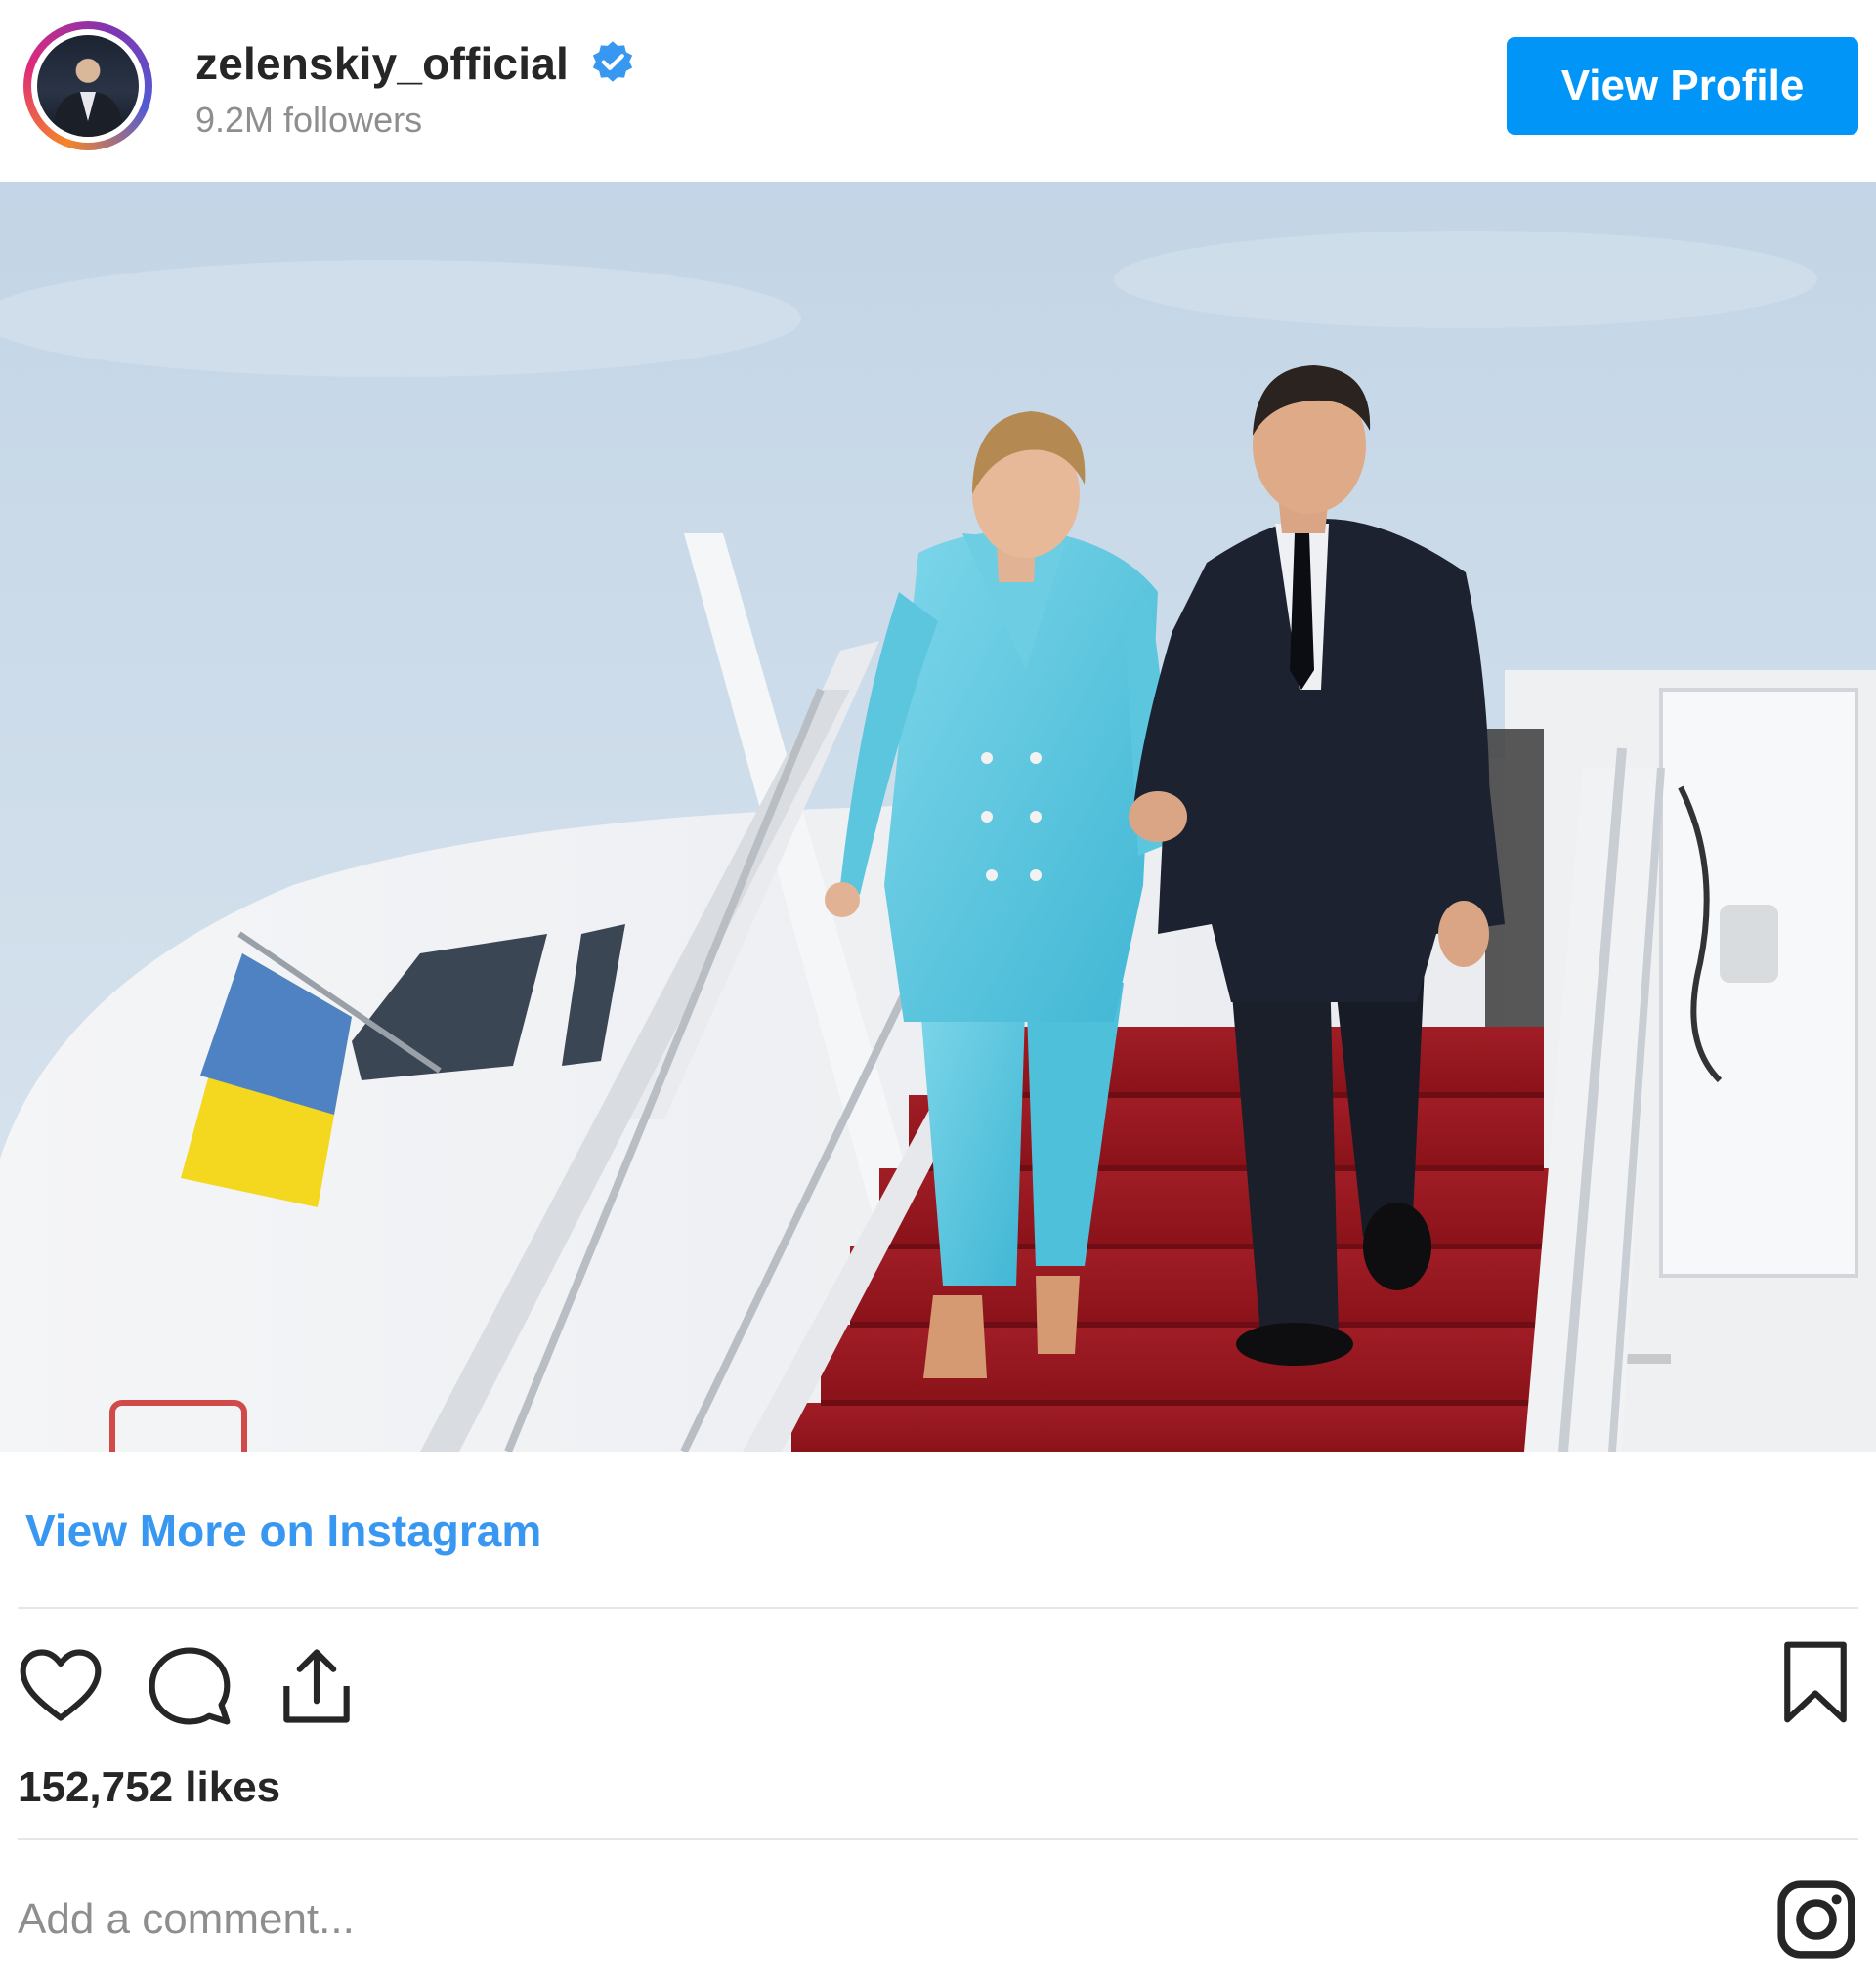 Image resolution: width=1876 pixels, height=1984 pixels. I want to click on follower-count: 9.2M followers, so click(309, 120).